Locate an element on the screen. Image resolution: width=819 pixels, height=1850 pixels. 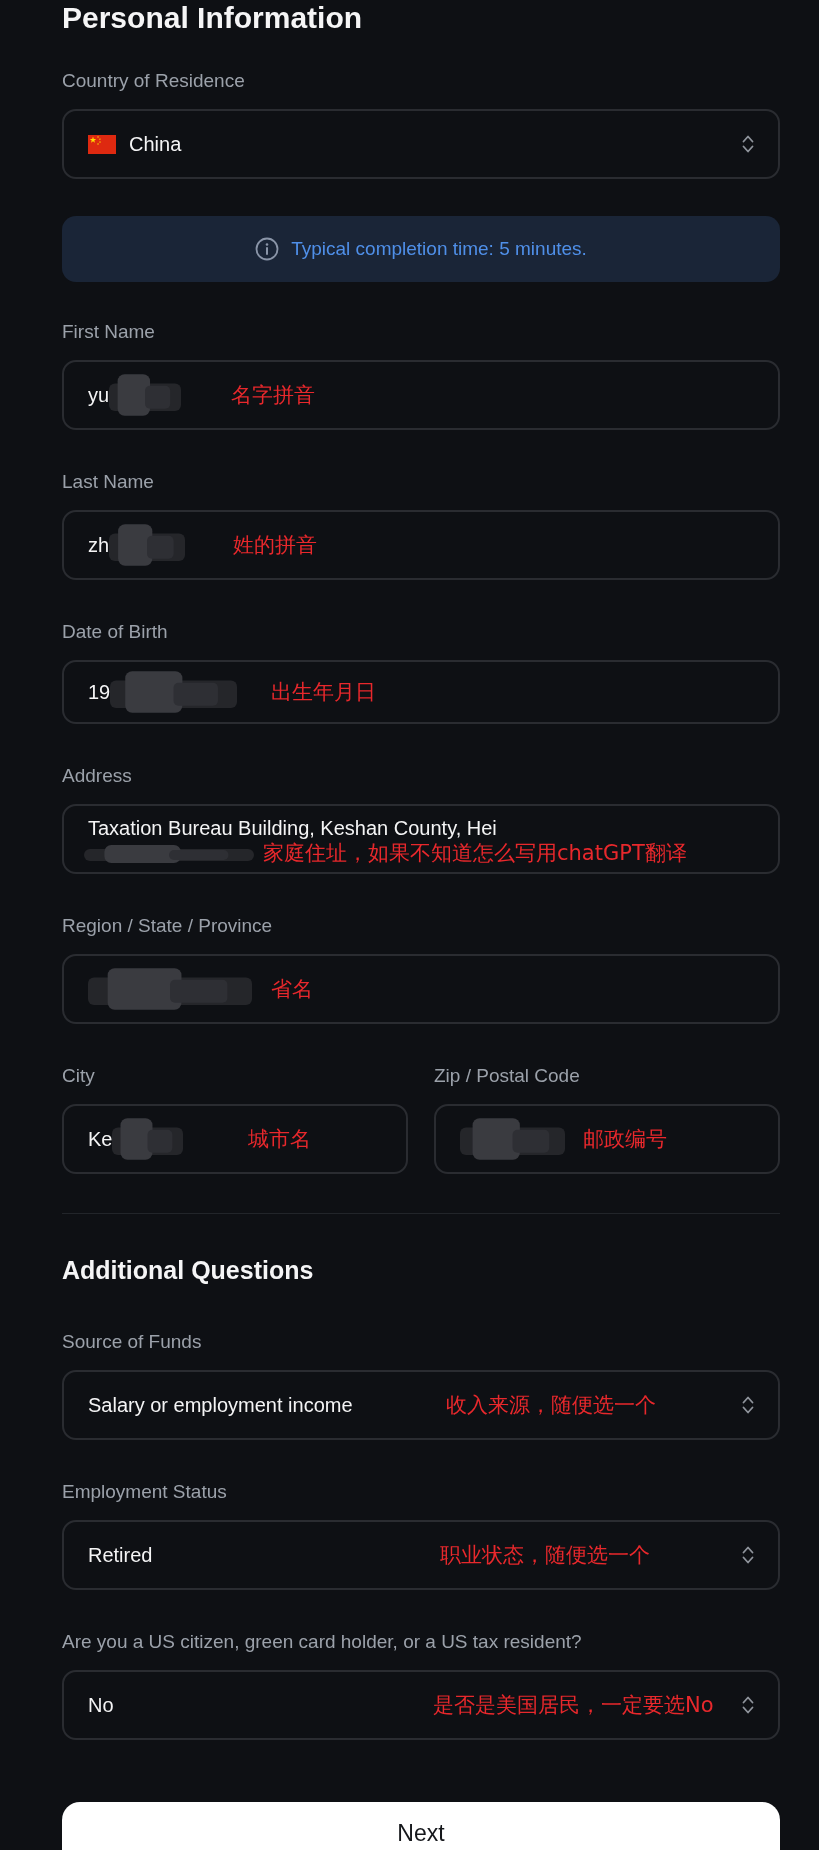
flag-icon is located at coordinates (102, 144).